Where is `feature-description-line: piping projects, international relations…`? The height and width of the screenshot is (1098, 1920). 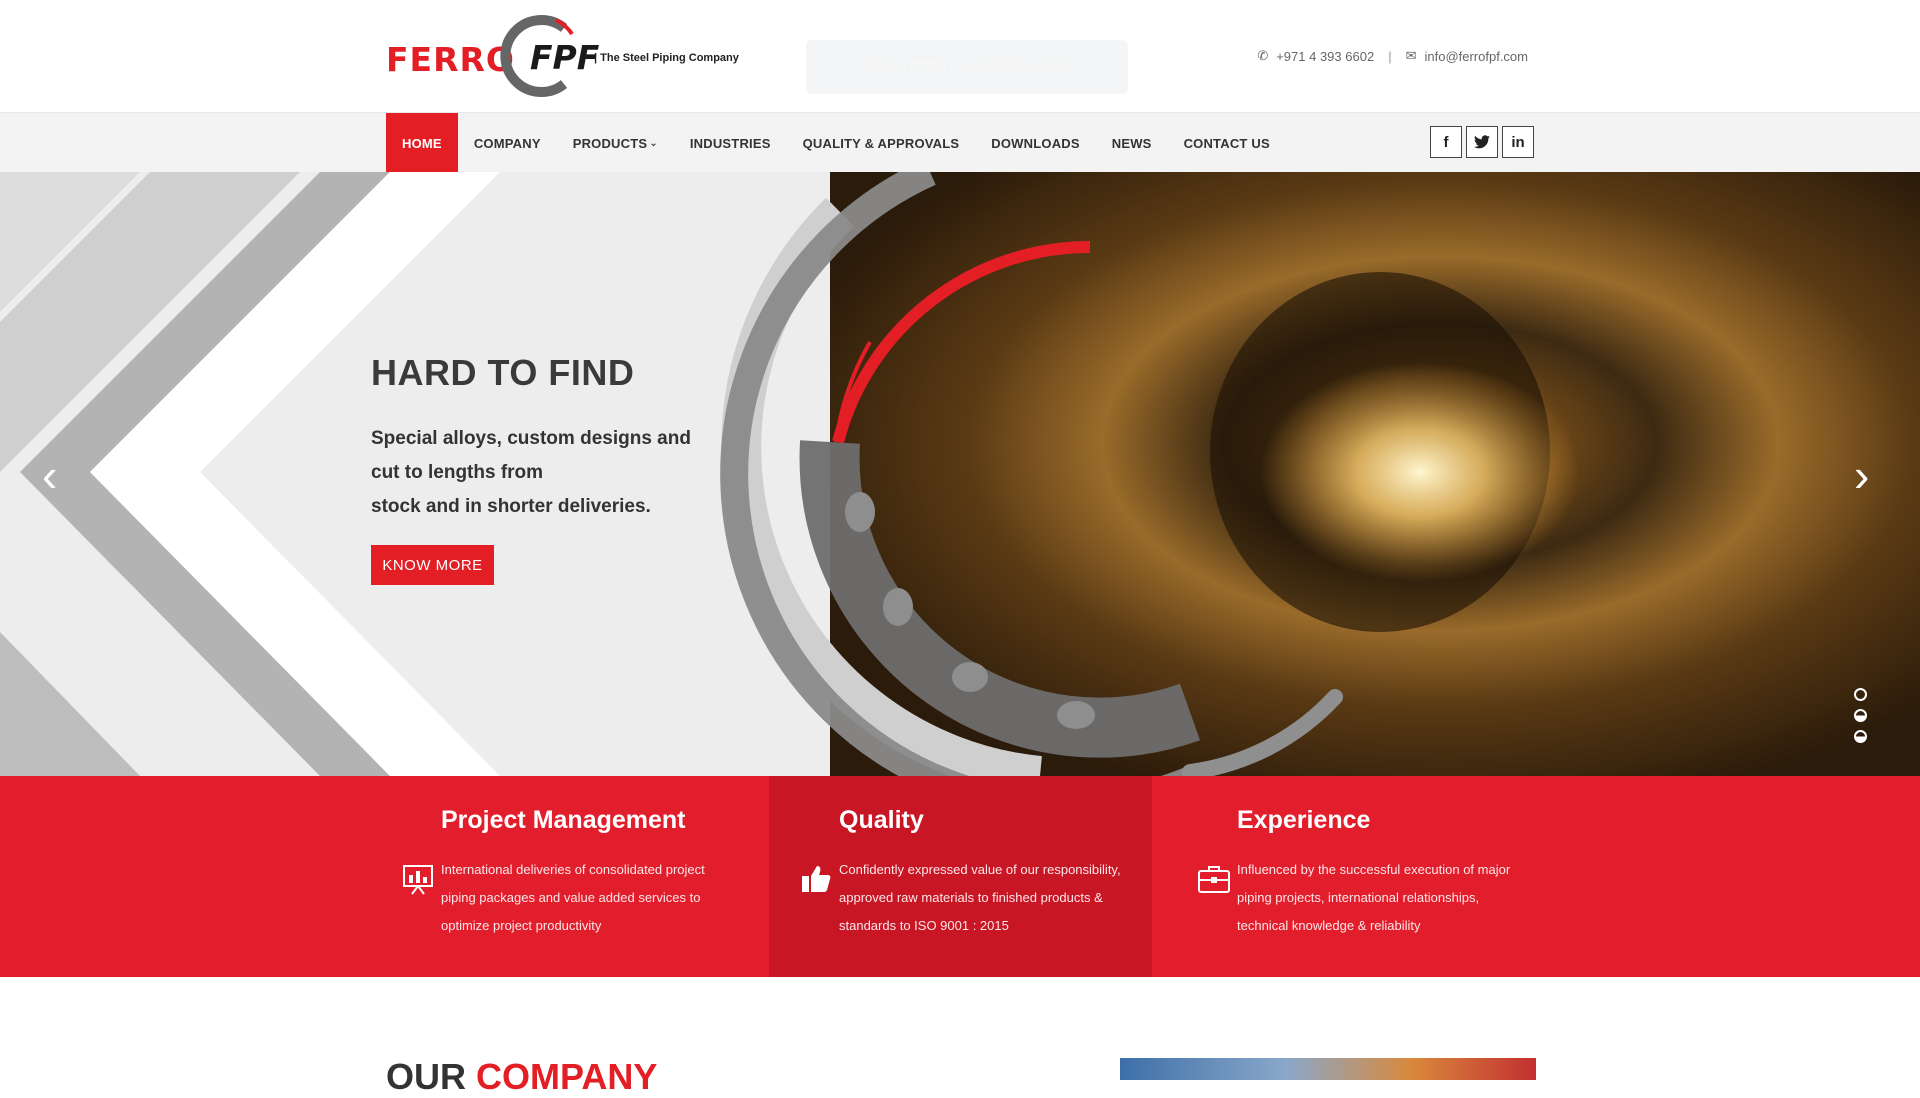
feature-description-line: piping projects, international relations… is located at coordinates (1358, 897).